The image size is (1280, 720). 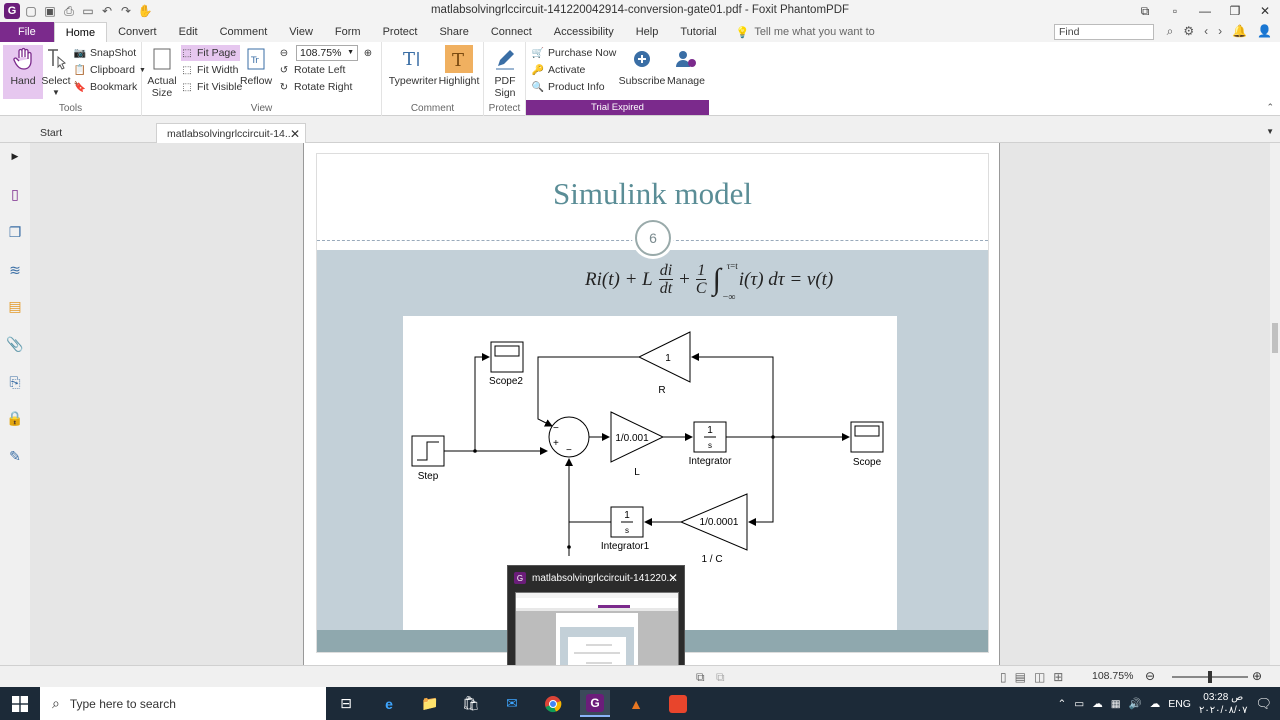 I want to click on actual-size-button: Actual Size, so click(x=162, y=72).